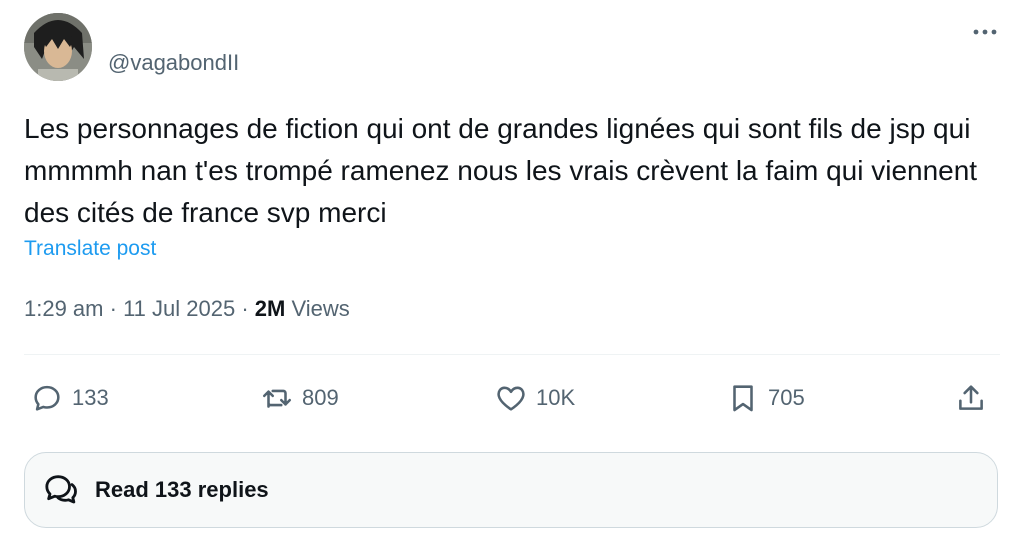  What do you see at coordinates (512, 354) in the screenshot?
I see `divider` at bounding box center [512, 354].